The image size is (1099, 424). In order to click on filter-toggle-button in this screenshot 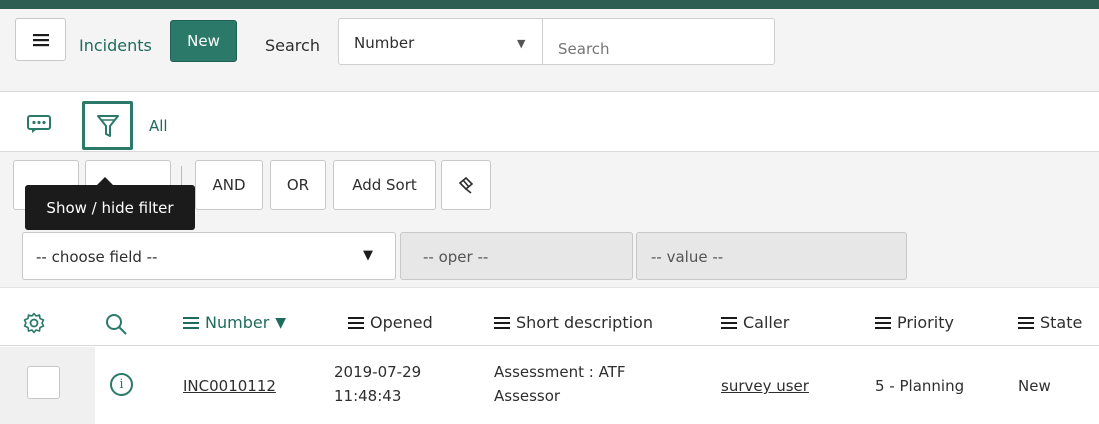, I will do `click(107, 125)`.